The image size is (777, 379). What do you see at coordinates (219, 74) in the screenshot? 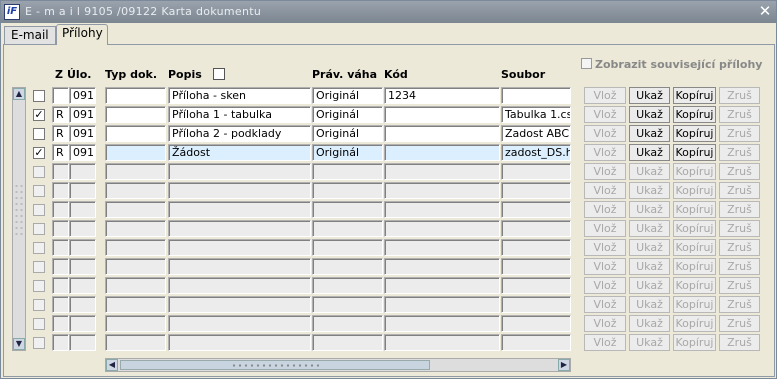
I see `popis-header-checkbox` at bounding box center [219, 74].